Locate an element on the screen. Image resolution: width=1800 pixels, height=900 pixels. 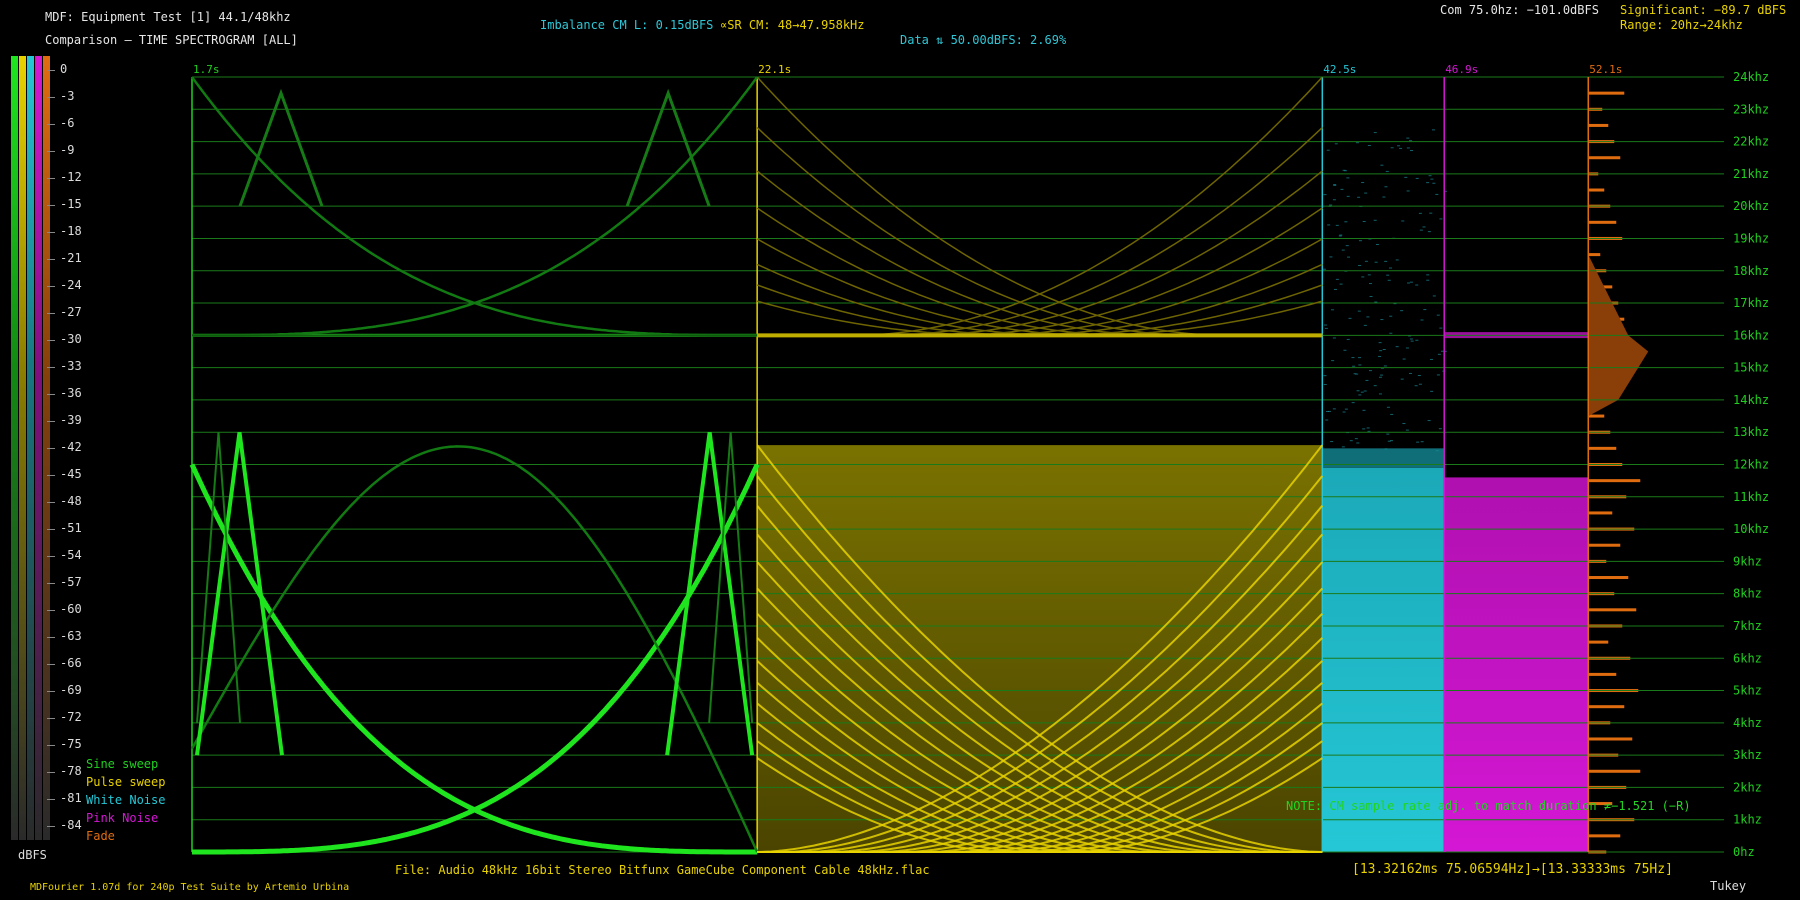
y-tick-label: 4khz is located at coordinates (1747, 723).